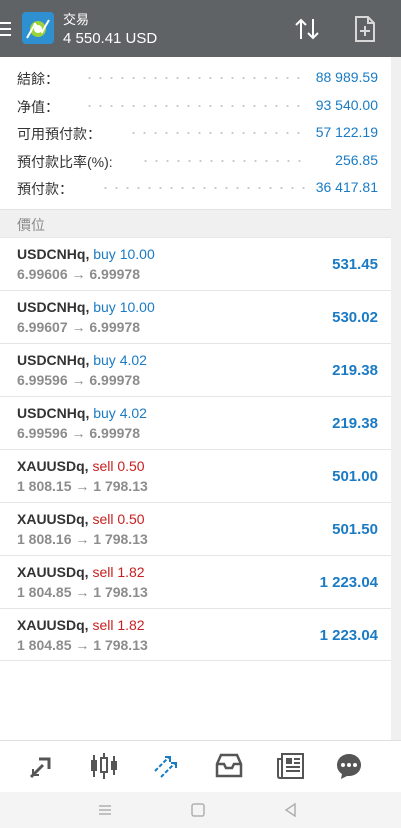  Describe the element at coordinates (38, 106) in the screenshot. I see `summary-label: 净值：` at that location.